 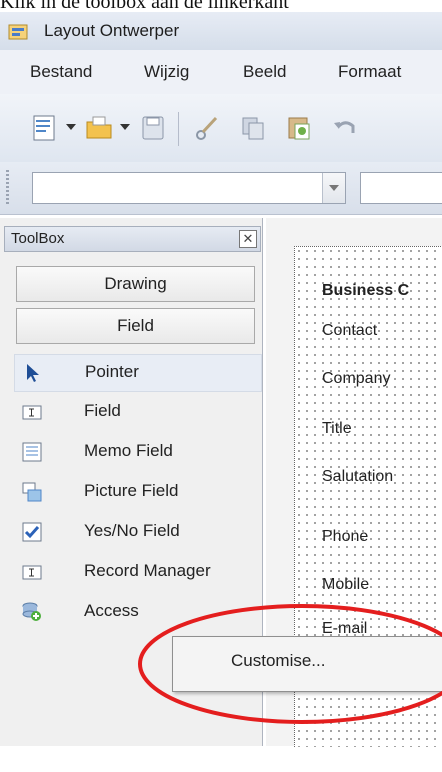 I want to click on undo-icon, so click(x=345, y=128).